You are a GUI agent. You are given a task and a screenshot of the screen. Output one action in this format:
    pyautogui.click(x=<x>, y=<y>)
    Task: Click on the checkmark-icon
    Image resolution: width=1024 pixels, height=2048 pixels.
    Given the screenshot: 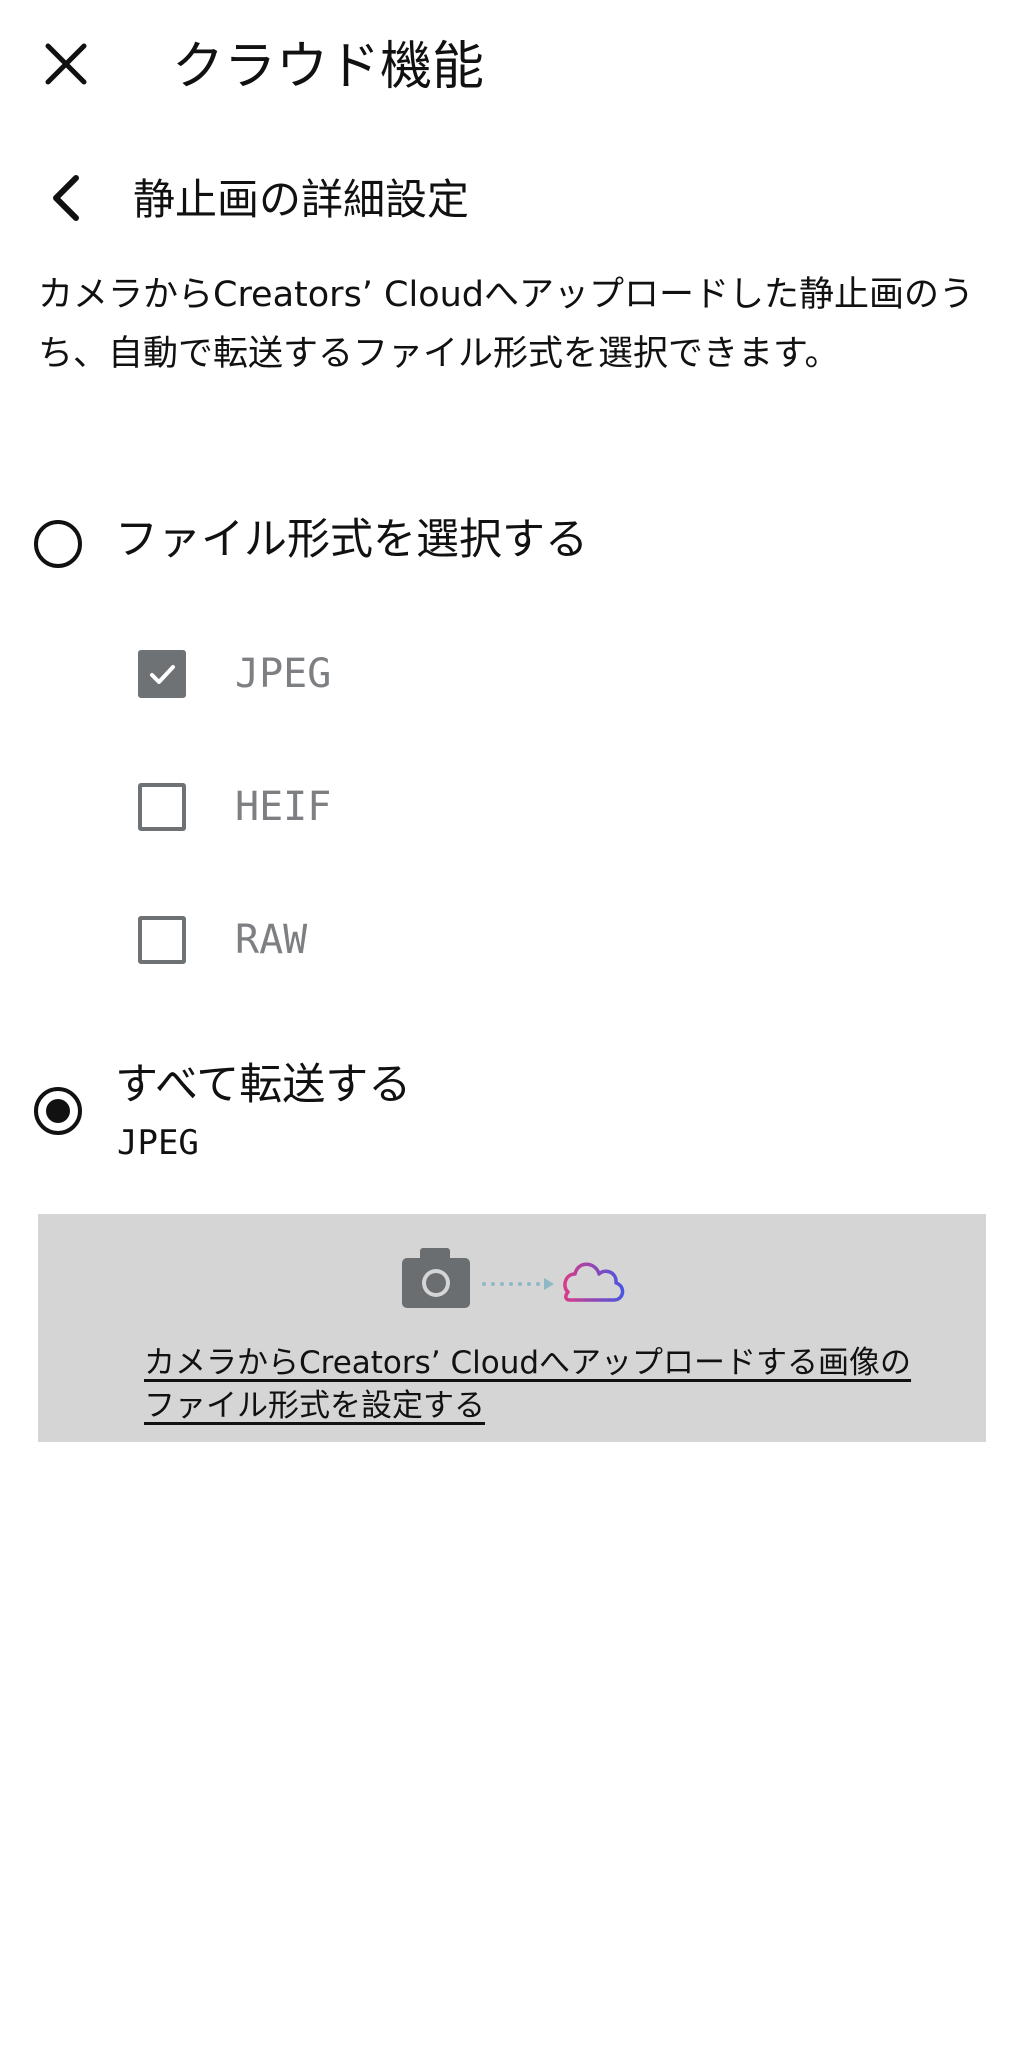 What is the action you would take?
    pyautogui.click(x=162, y=674)
    